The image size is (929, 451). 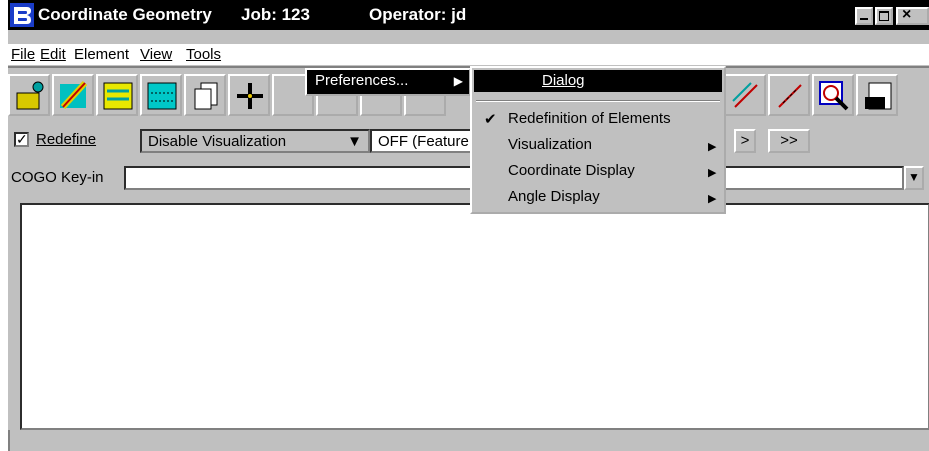 I want to click on copy-element-icon, so click(x=206, y=96).